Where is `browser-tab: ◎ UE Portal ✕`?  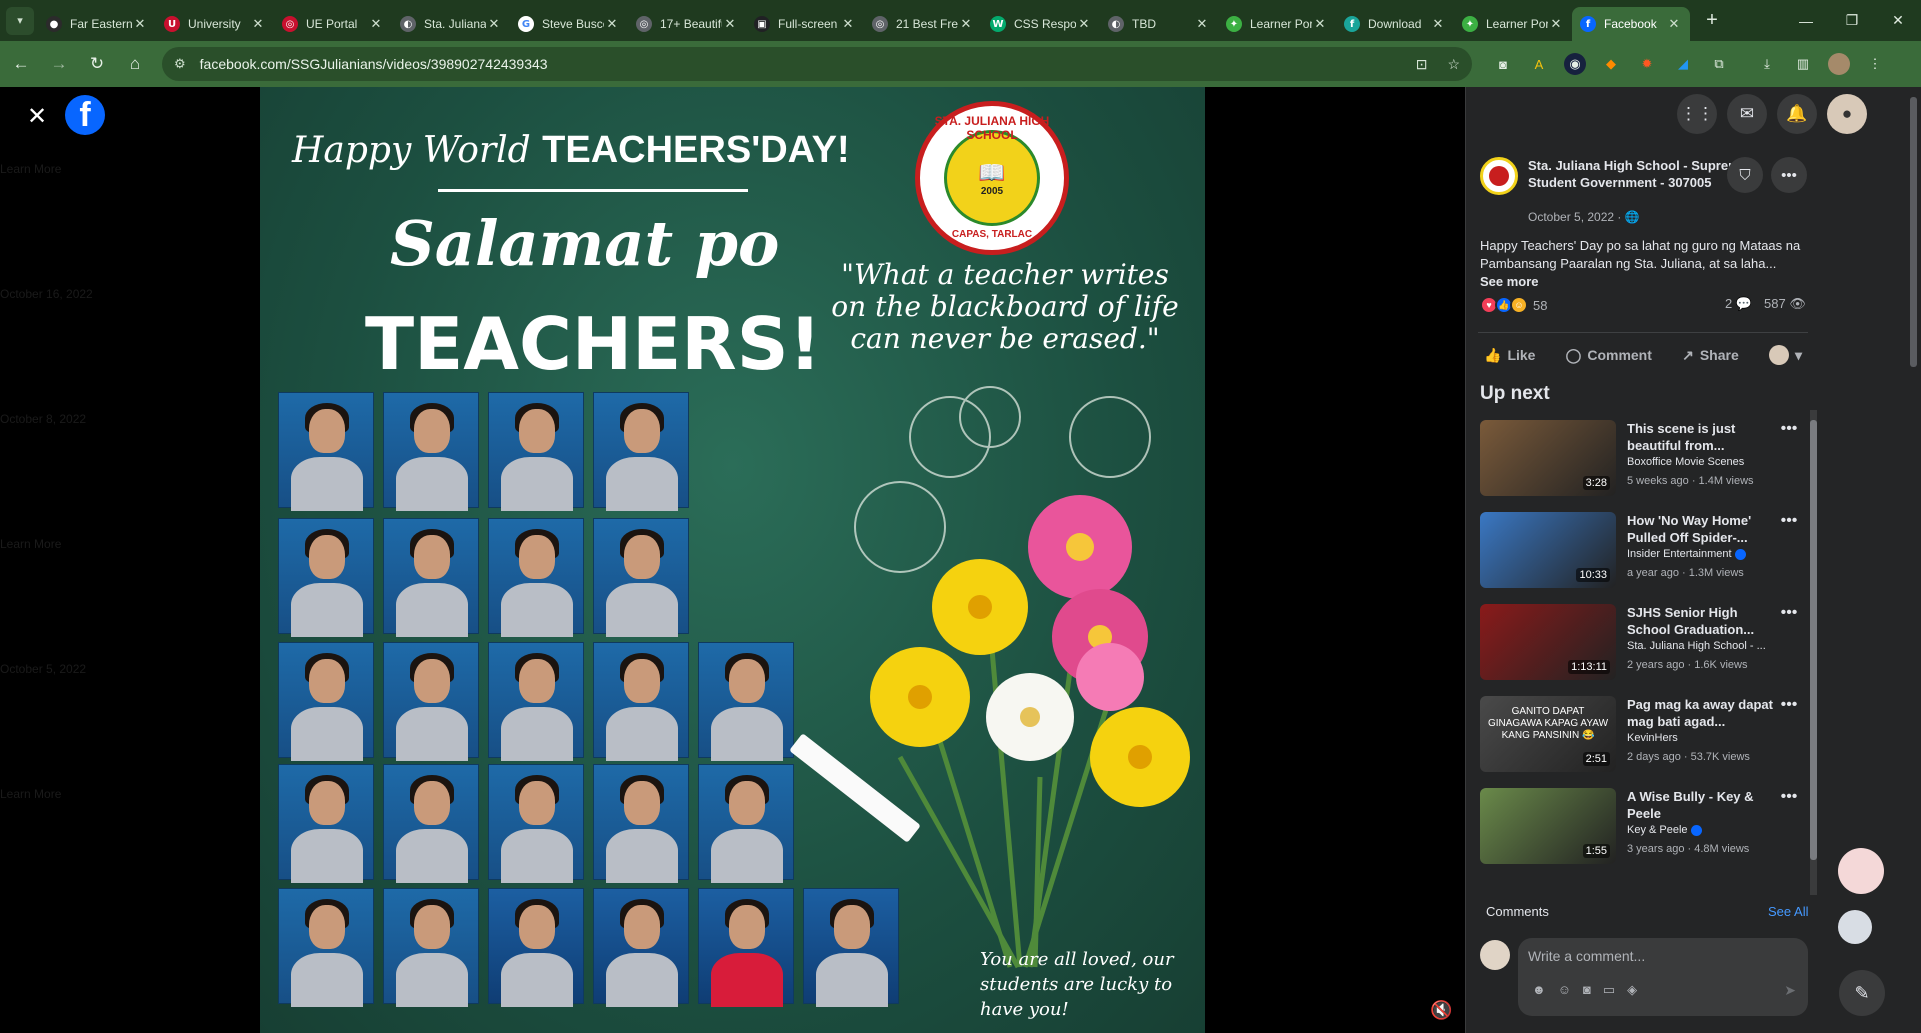 browser-tab: ◎ UE Portal ✕ is located at coordinates (333, 24).